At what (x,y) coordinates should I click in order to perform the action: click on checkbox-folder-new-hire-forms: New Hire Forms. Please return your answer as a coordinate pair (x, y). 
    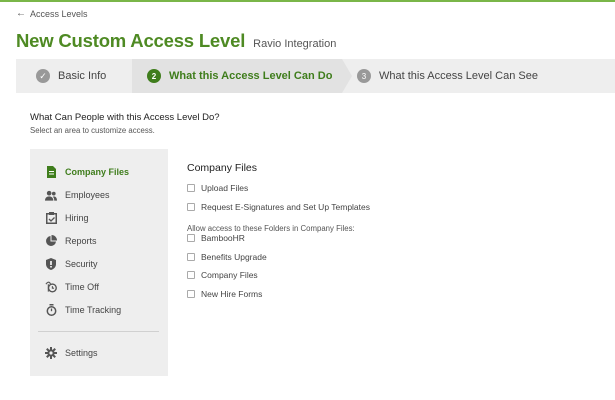
    Looking at the image, I should click on (224, 294).